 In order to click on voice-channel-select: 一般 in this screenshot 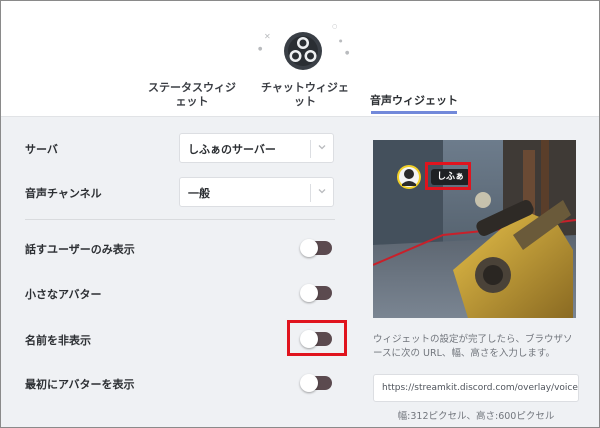, I will do `click(256, 192)`.